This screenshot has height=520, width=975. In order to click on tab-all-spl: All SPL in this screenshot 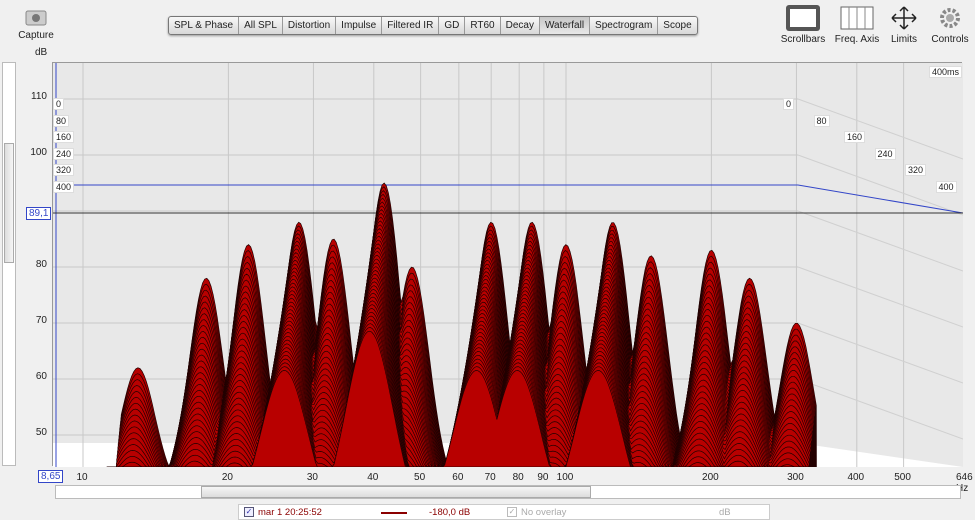, I will do `click(261, 25)`.